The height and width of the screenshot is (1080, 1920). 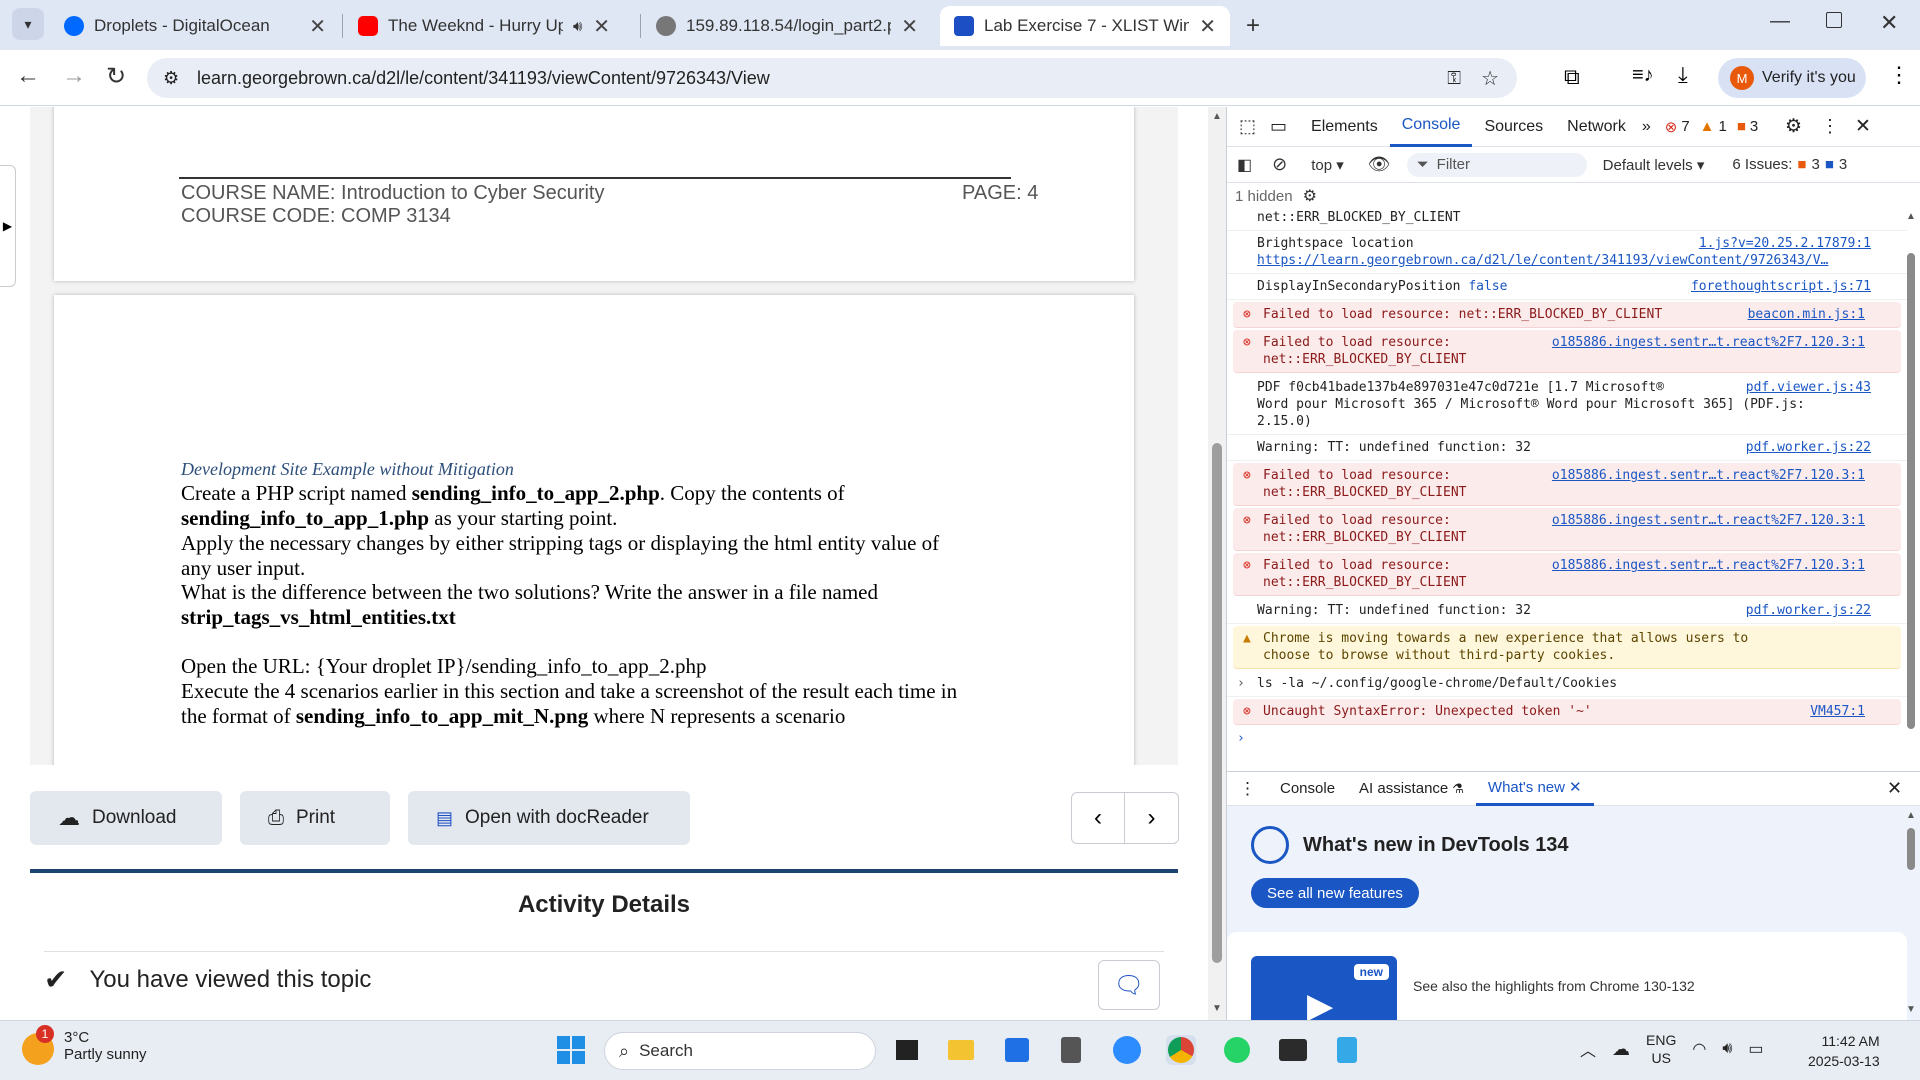 What do you see at coordinates (1431, 127) in the screenshot?
I see `tab-console: Console` at bounding box center [1431, 127].